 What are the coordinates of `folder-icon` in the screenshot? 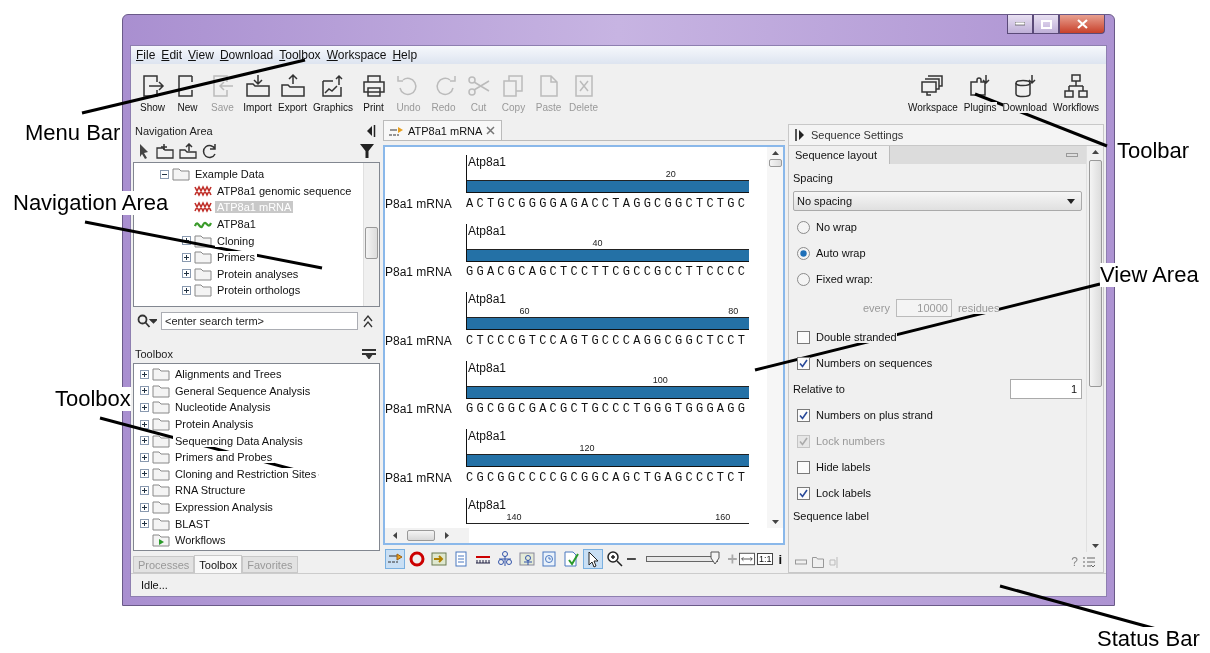 It's located at (161, 407).